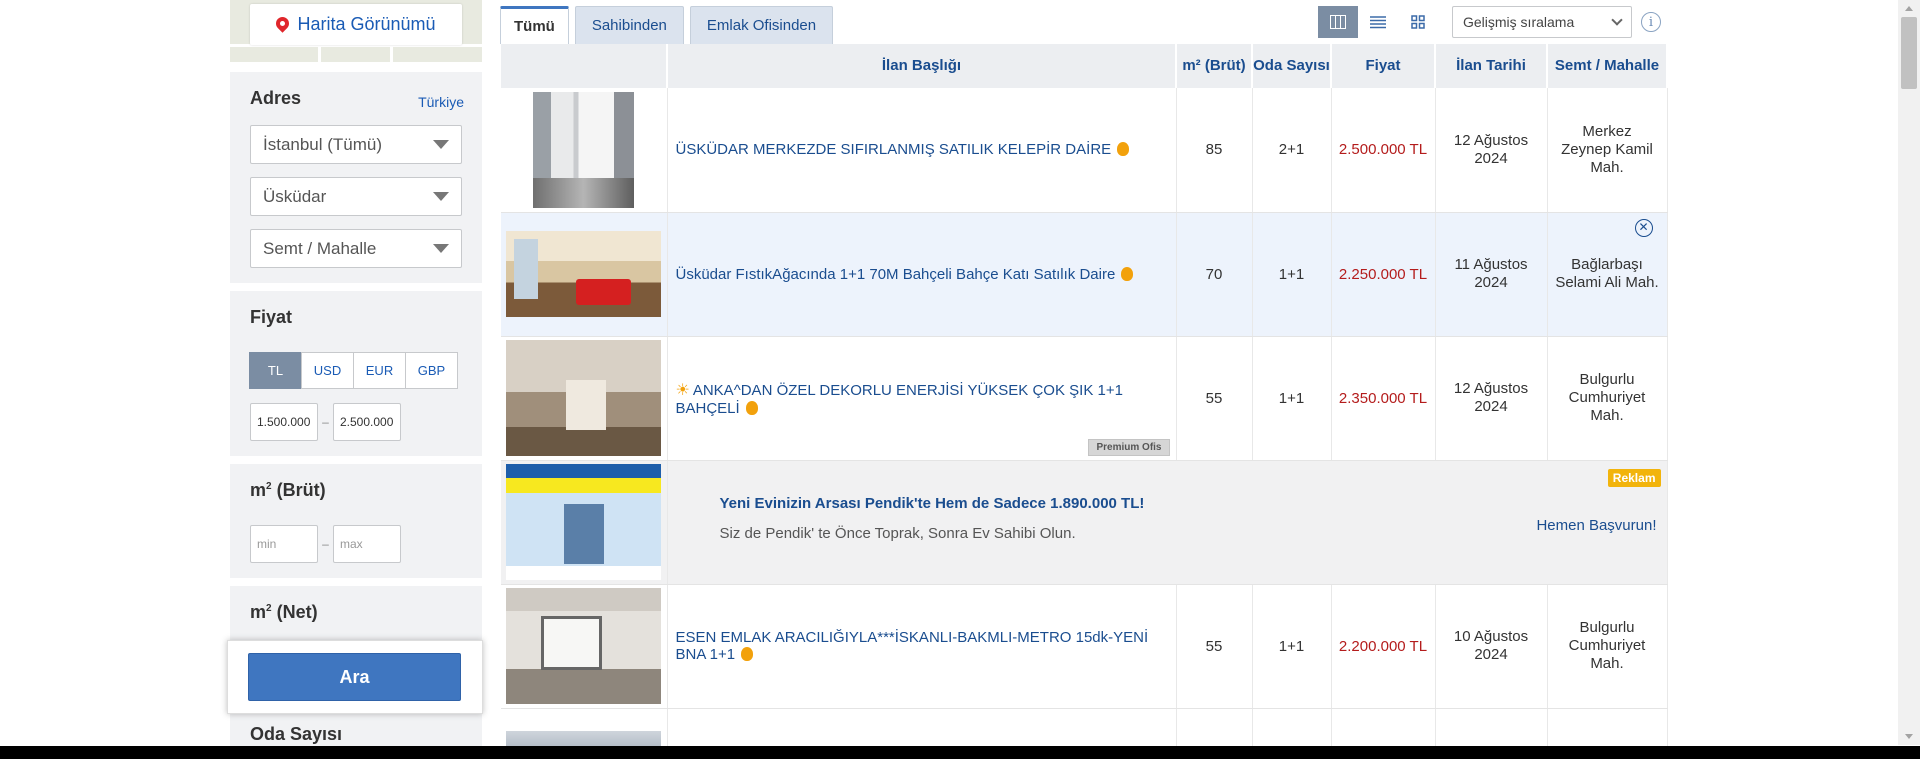  I want to click on price-range: 1.500.000 – 2.500.000, so click(325, 422).